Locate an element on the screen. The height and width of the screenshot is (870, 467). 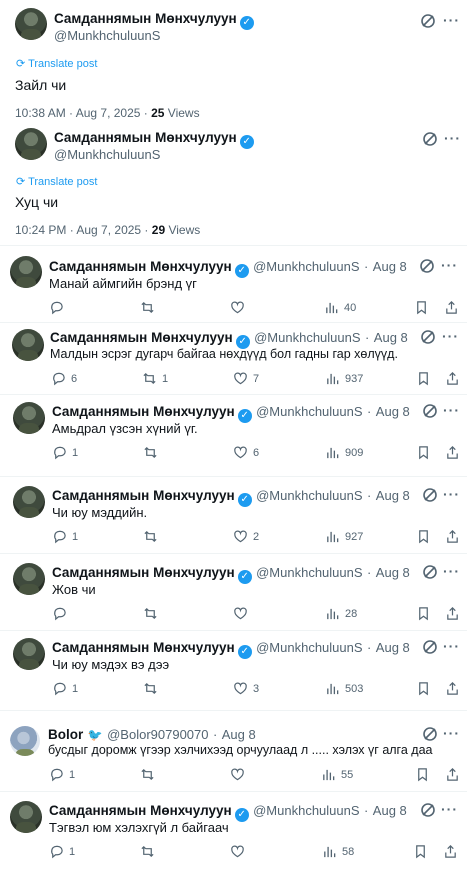
like-button: 2 is located at coordinates (246, 536).